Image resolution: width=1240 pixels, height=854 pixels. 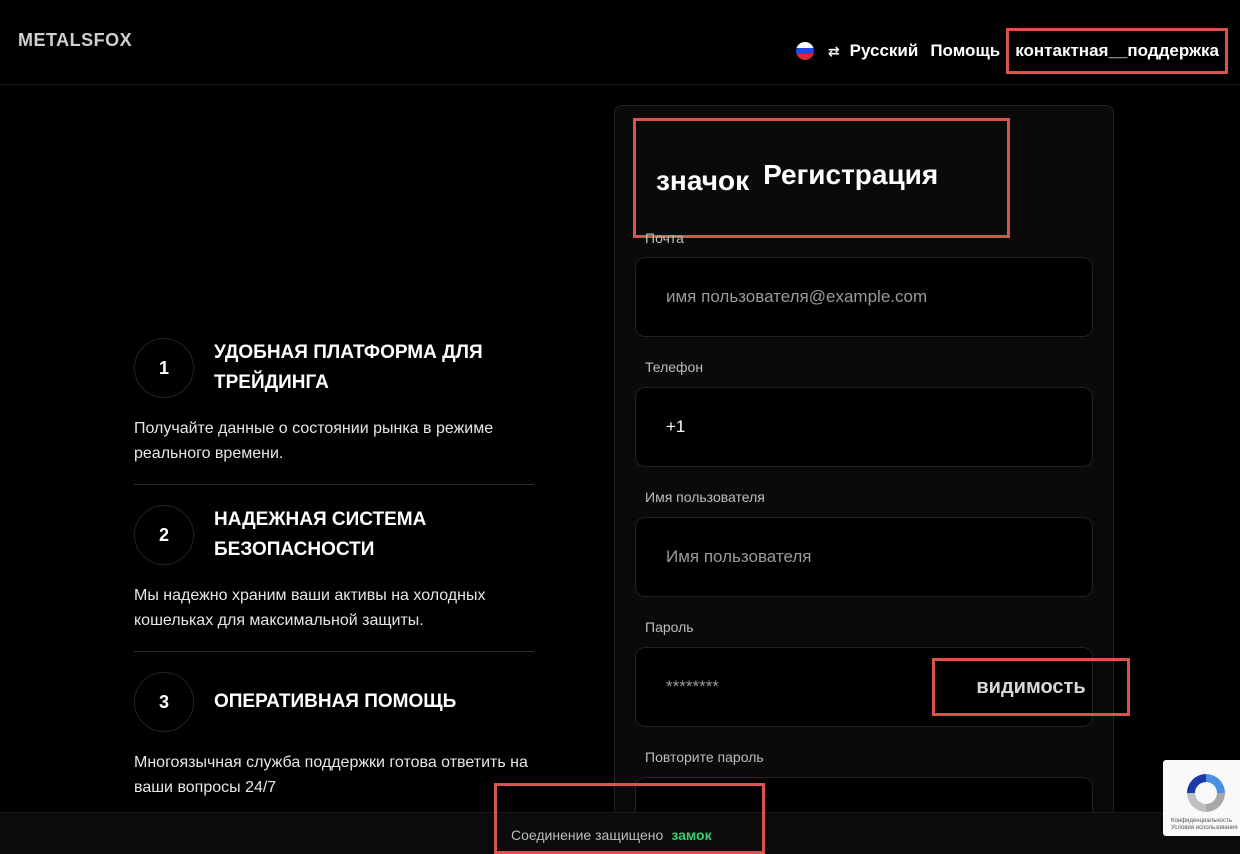 I want to click on secure-connection-indicator: Соединение защищено замок, so click(x=629, y=818).